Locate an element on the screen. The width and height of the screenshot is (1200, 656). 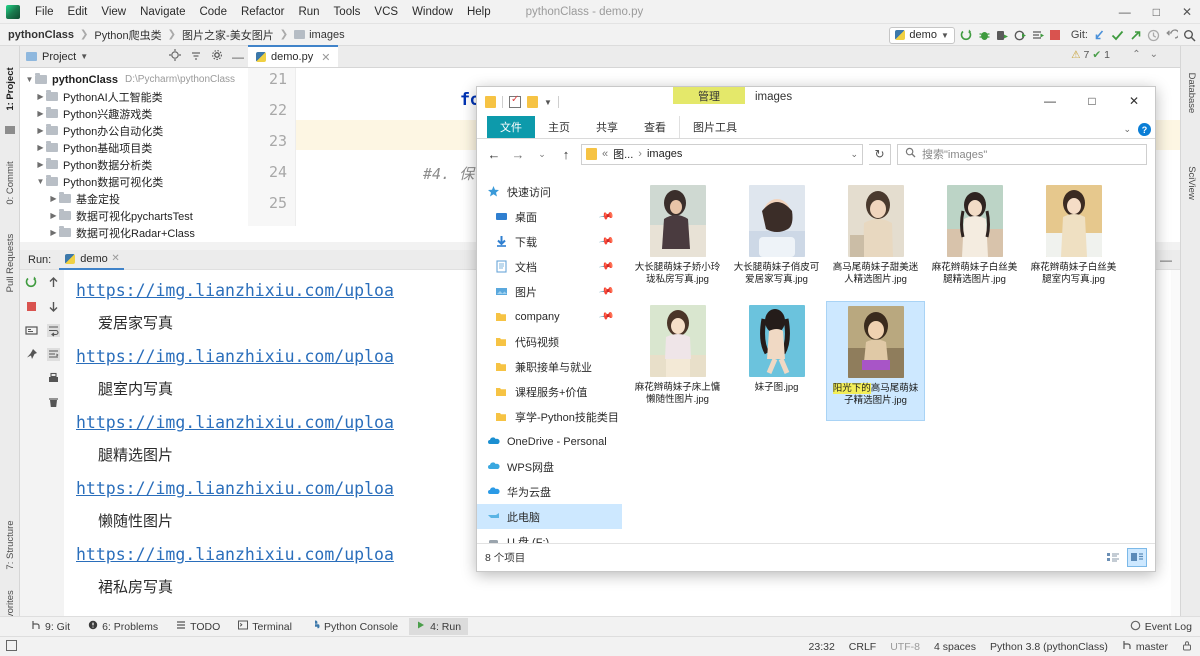
folder-icon is located at coordinates (490, 102).